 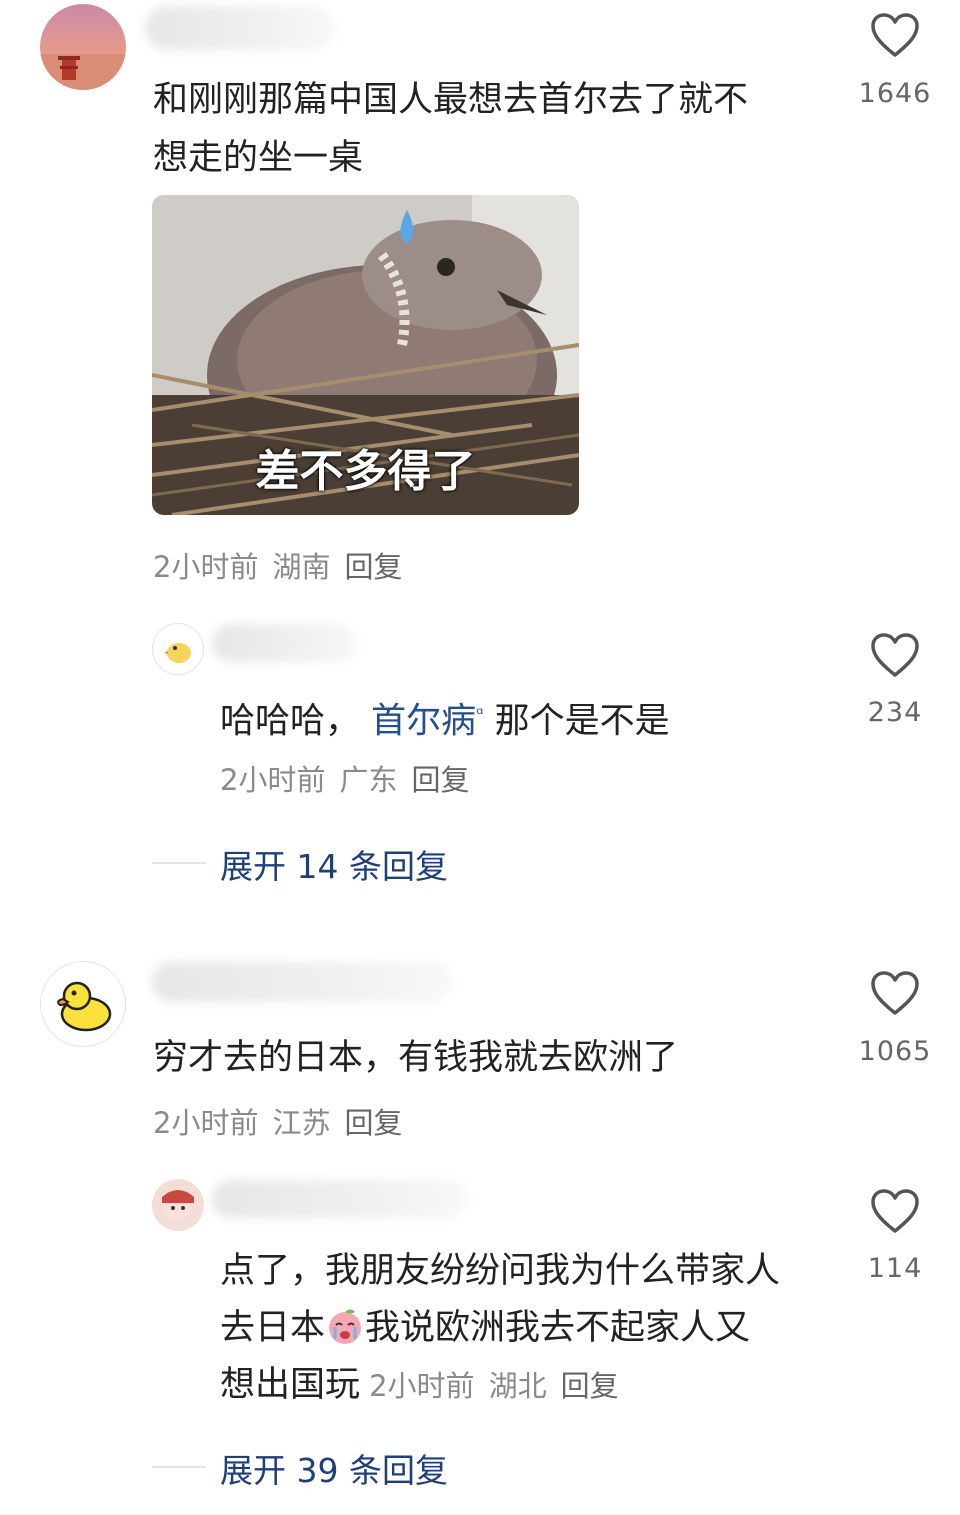 What do you see at coordinates (479, 714) in the screenshot?
I see `search-hint-icon: ᵅ` at bounding box center [479, 714].